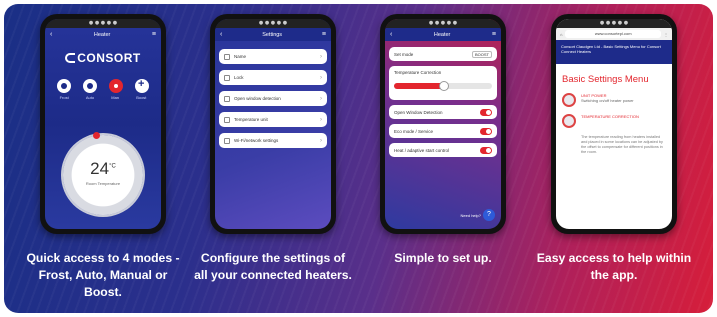  Describe the element at coordinates (251, 119) in the screenshot. I see `settings-item-label: Temperature unit` at that location.